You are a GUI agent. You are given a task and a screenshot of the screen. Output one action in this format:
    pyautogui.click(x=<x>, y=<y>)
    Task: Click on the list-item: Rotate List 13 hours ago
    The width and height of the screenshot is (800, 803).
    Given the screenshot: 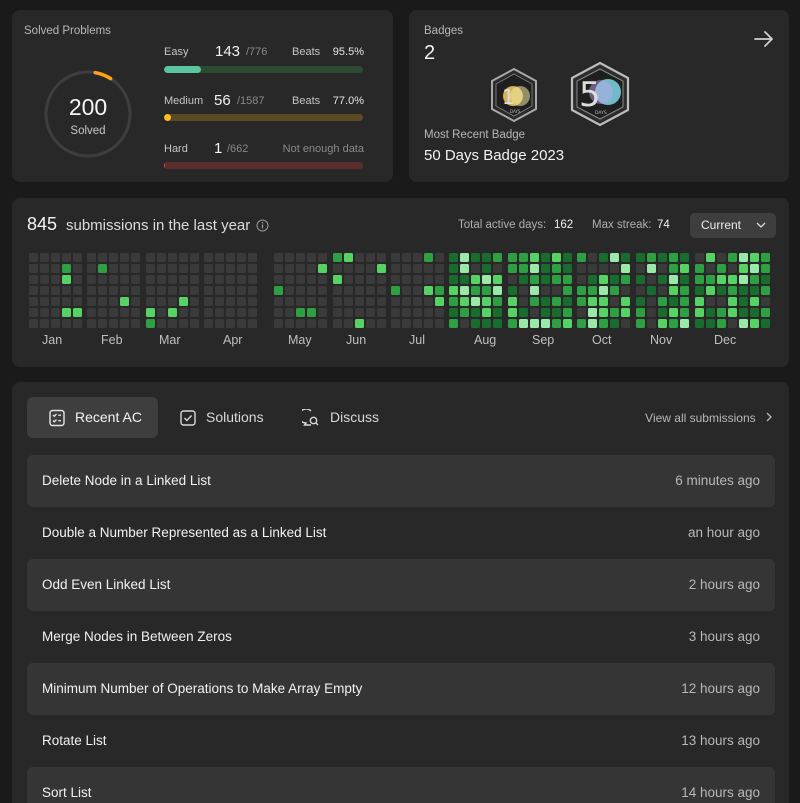 What is the action you would take?
    pyautogui.click(x=401, y=741)
    